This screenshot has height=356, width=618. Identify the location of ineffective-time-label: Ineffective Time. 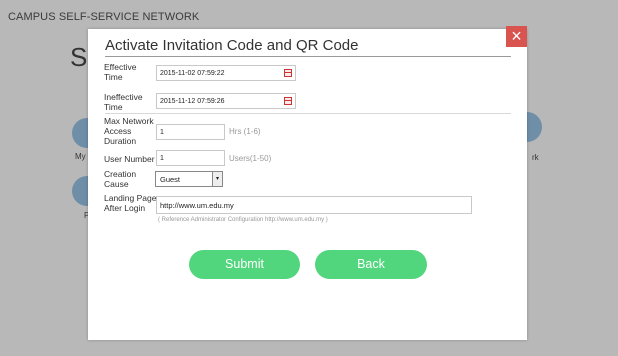
(123, 102).